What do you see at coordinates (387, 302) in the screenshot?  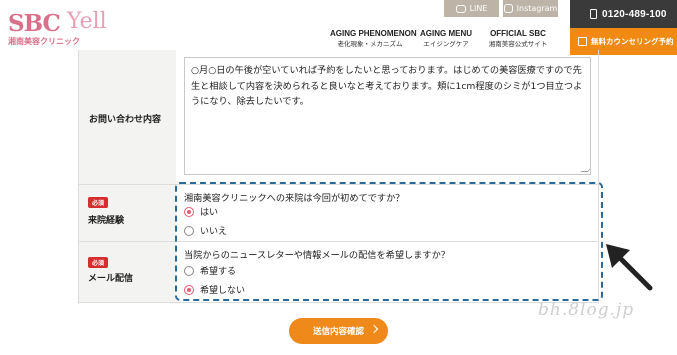 I see `row-divider` at bounding box center [387, 302].